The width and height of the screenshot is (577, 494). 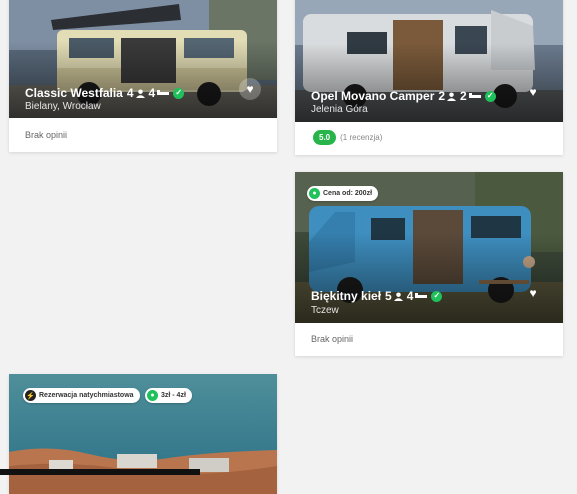 I want to click on status-bar, so click(x=100, y=472).